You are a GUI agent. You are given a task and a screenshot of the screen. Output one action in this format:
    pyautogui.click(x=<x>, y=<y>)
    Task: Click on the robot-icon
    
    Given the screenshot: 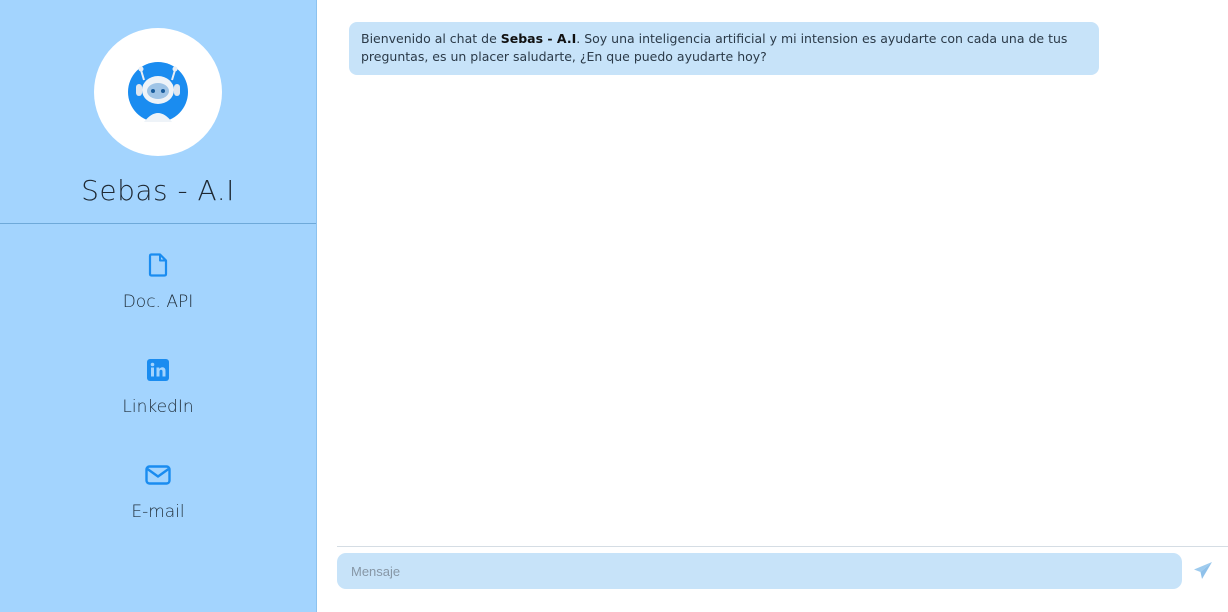 What is the action you would take?
    pyautogui.click(x=158, y=92)
    